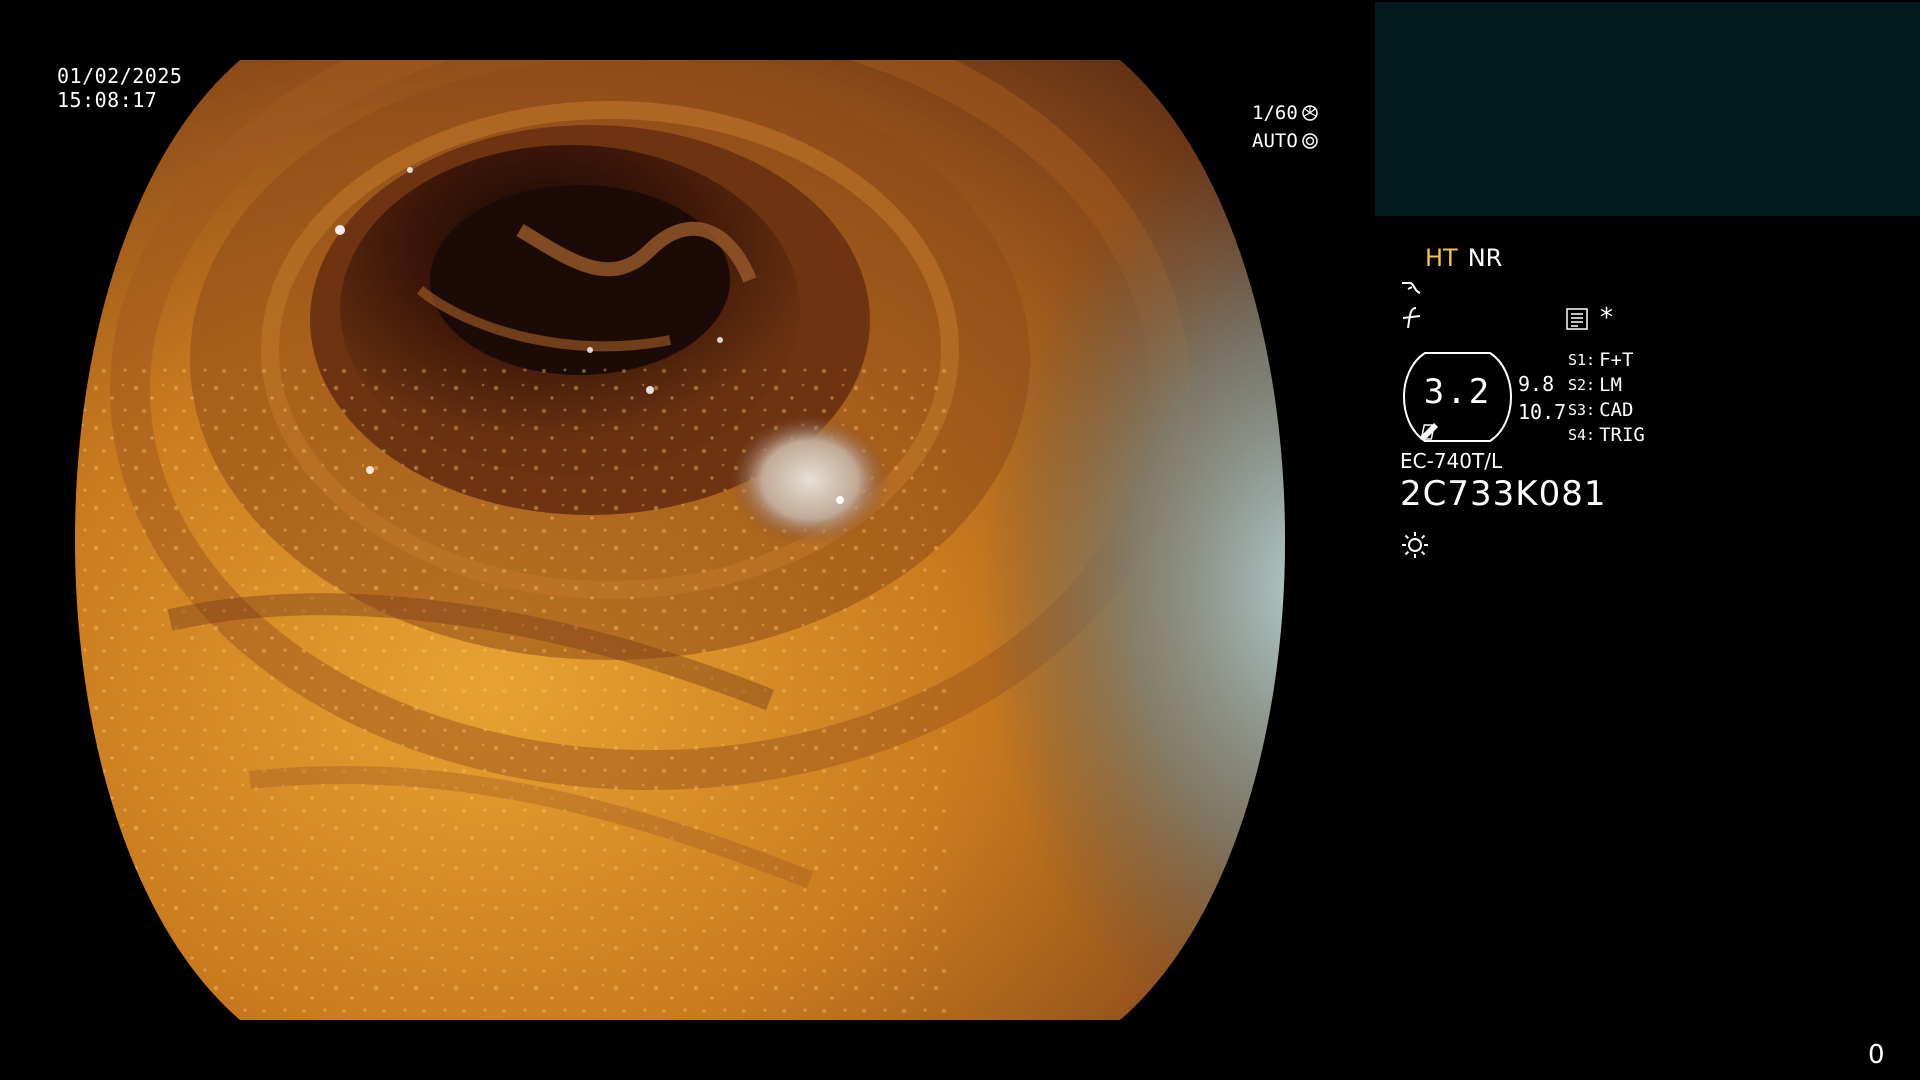 The width and height of the screenshot is (1920, 1080). What do you see at coordinates (1876, 1055) in the screenshot?
I see `frame-counter: 0` at bounding box center [1876, 1055].